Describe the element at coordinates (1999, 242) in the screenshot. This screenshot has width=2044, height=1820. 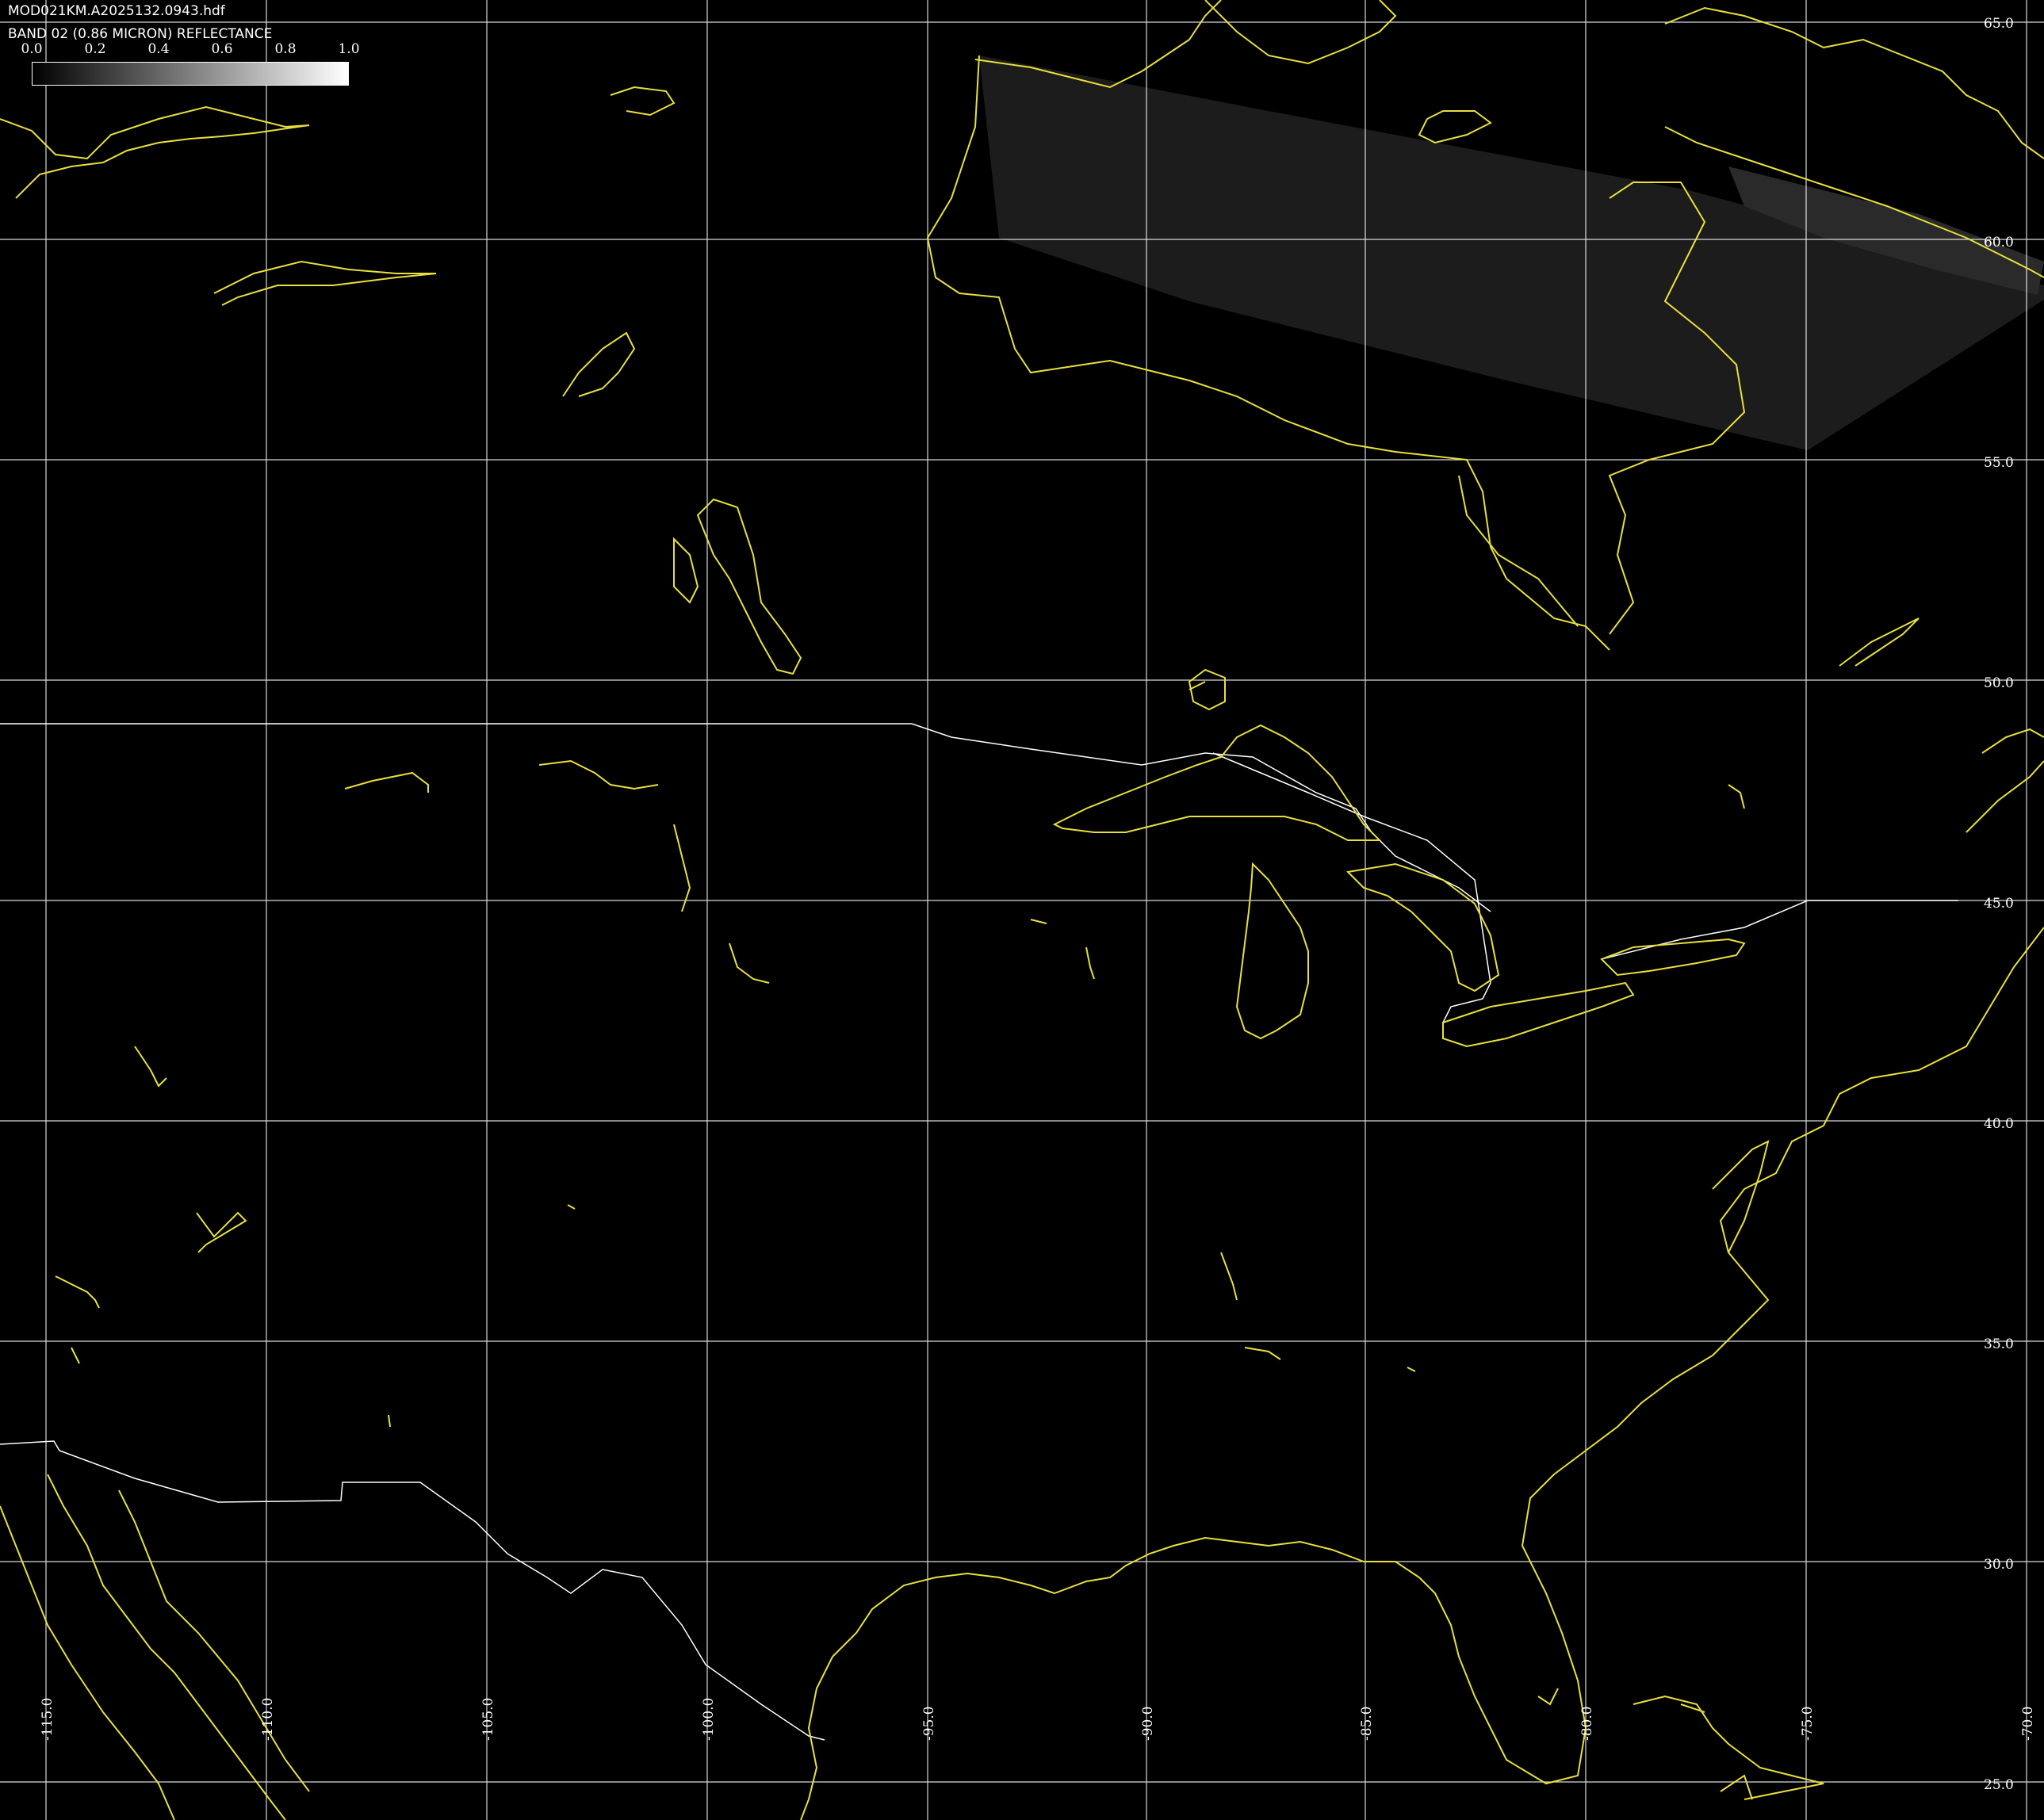
I see `lat-label-60: 60.0` at that location.